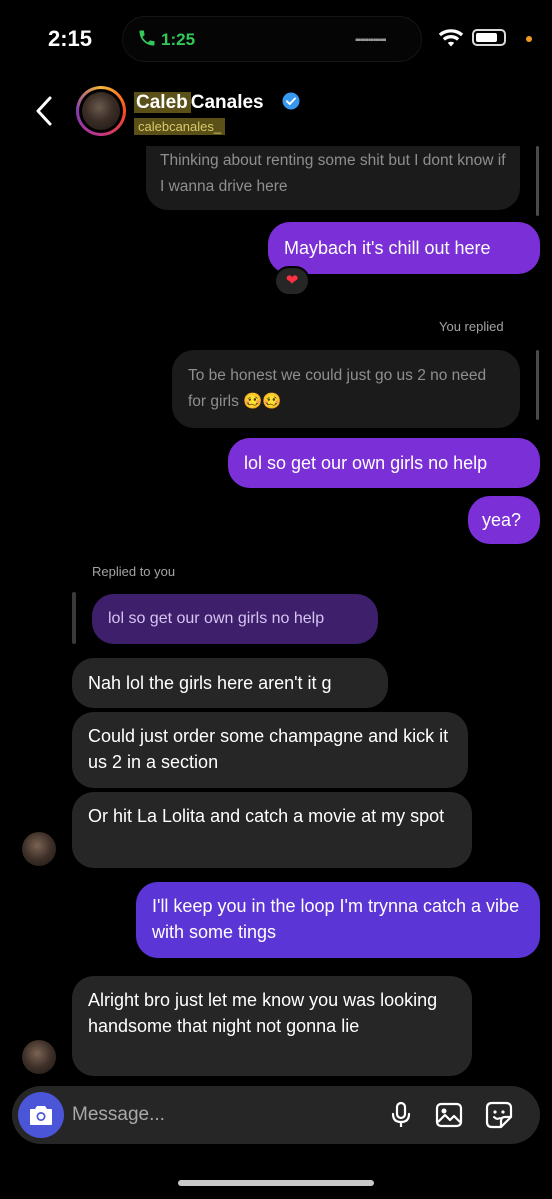 This screenshot has height=1199, width=552. Describe the element at coordinates (404, 248) in the screenshot. I see `message-outgoing: Maybach it's chill out here` at that location.